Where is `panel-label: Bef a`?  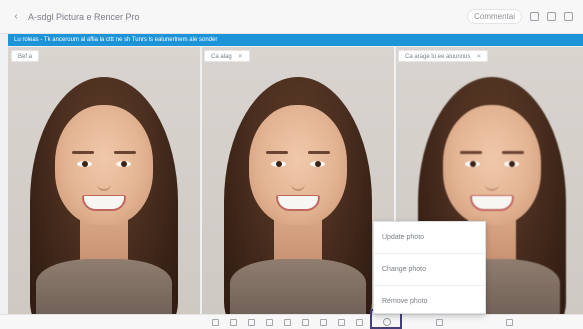 panel-label: Bef a is located at coordinates (25, 56).